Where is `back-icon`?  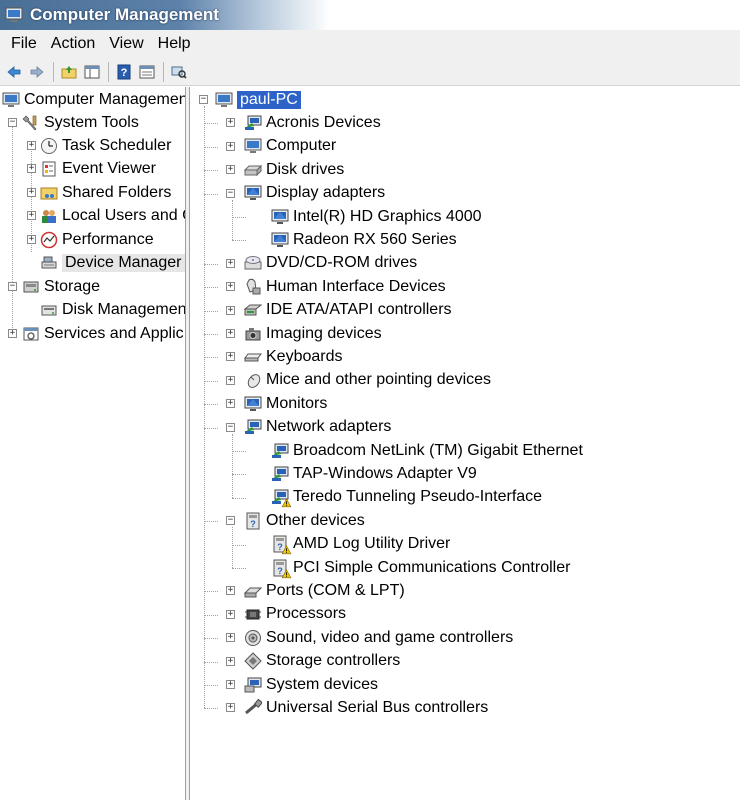
back-icon is located at coordinates (14, 72).